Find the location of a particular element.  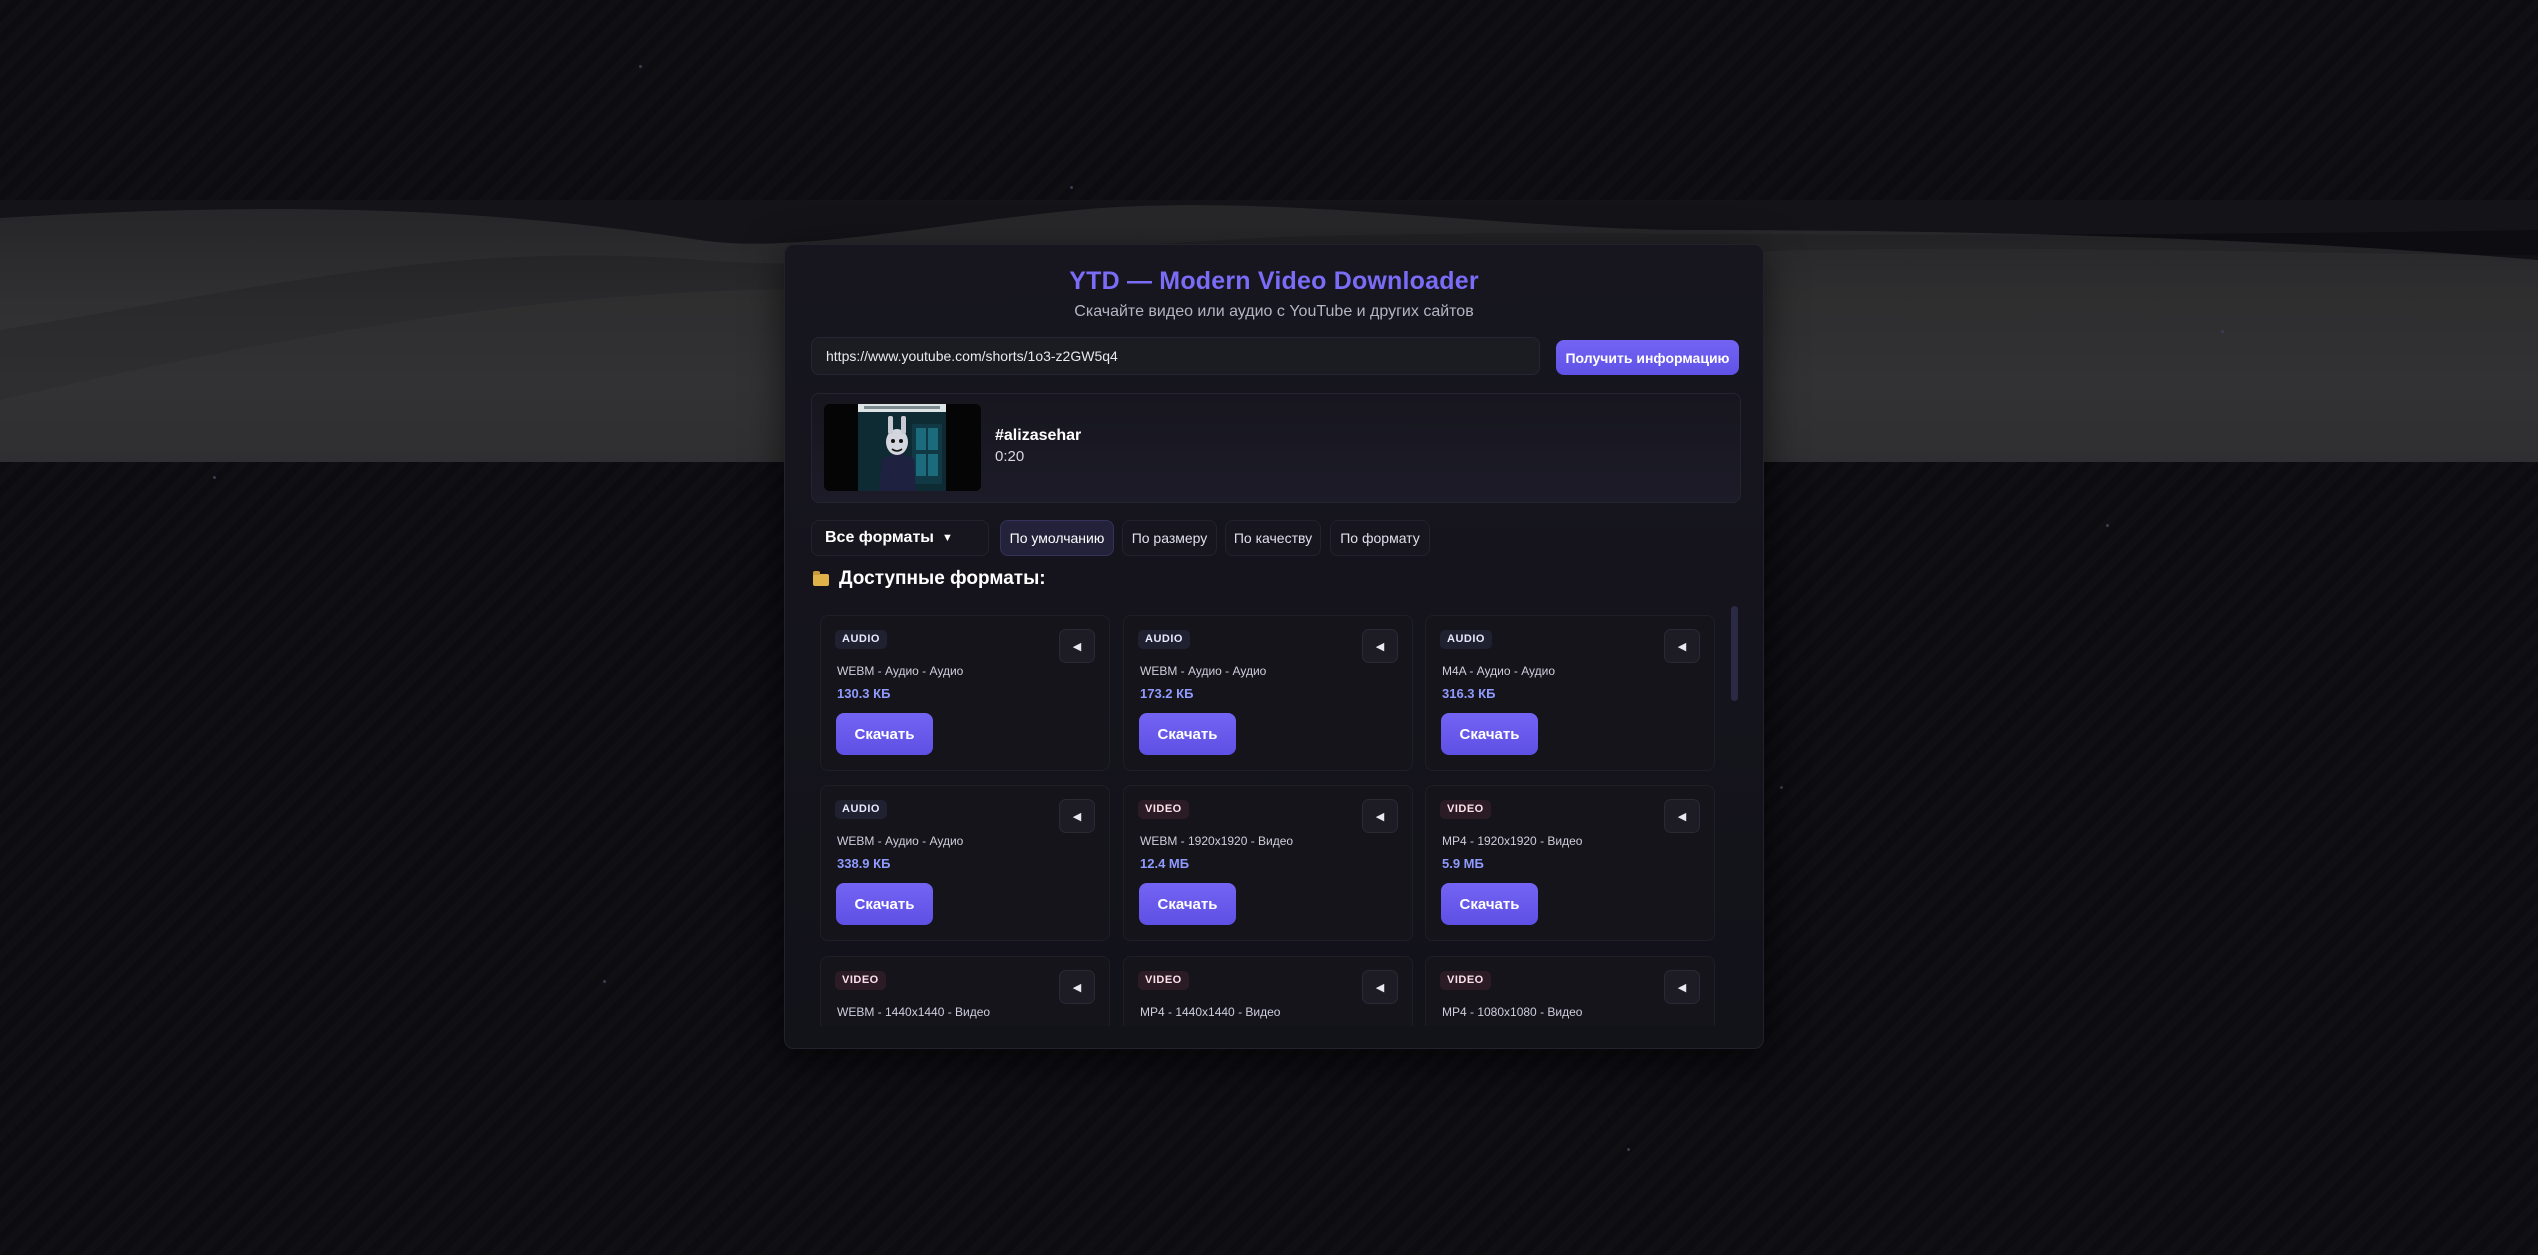

format-description: MP4 - 1920x1920 - Видео is located at coordinates (1512, 841).